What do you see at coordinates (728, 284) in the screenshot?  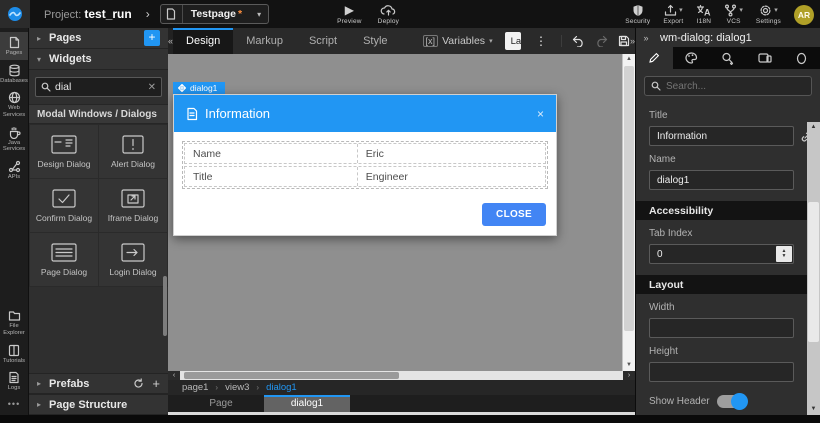 I see `section-layout: Layout` at bounding box center [728, 284].